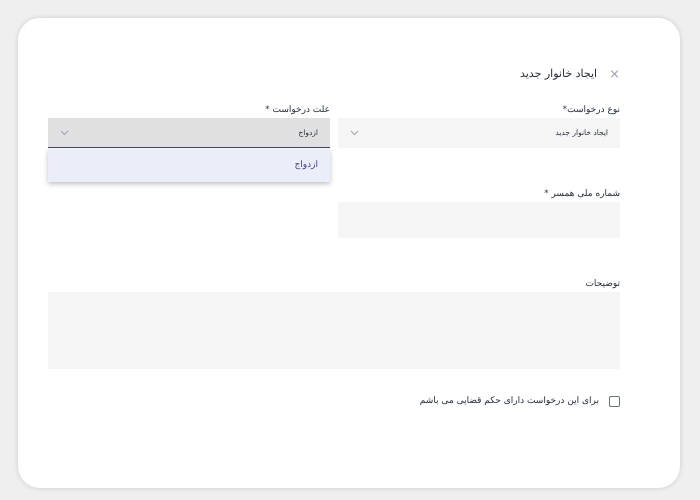 The height and width of the screenshot is (500, 700). I want to click on dialog-title: ایجاد خانوار جدید, so click(559, 74).